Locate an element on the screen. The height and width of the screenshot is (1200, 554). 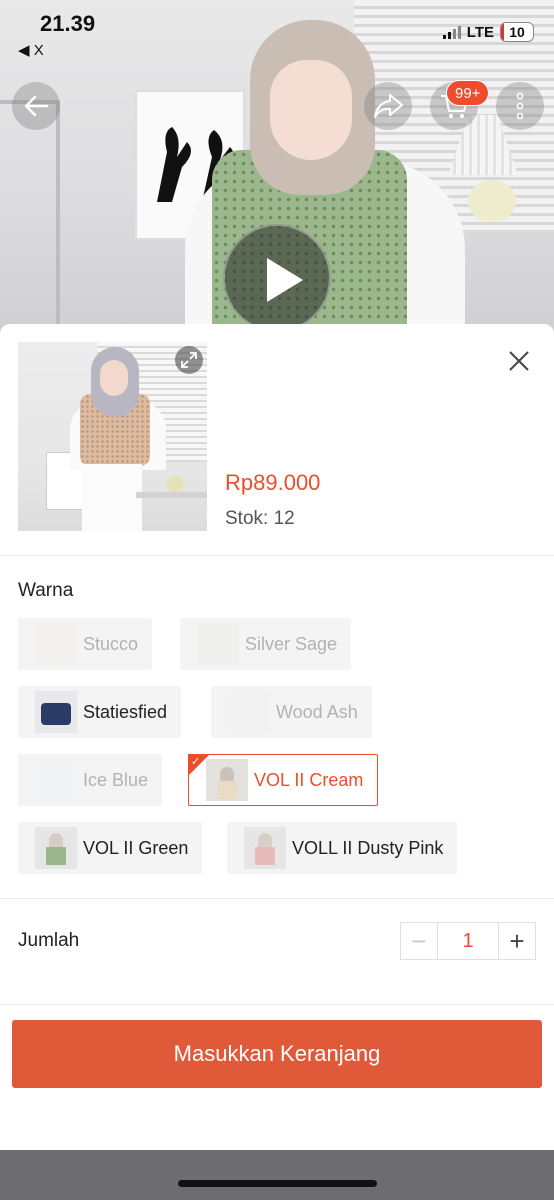
variant-label: Statiesfied is located at coordinates (125, 711).